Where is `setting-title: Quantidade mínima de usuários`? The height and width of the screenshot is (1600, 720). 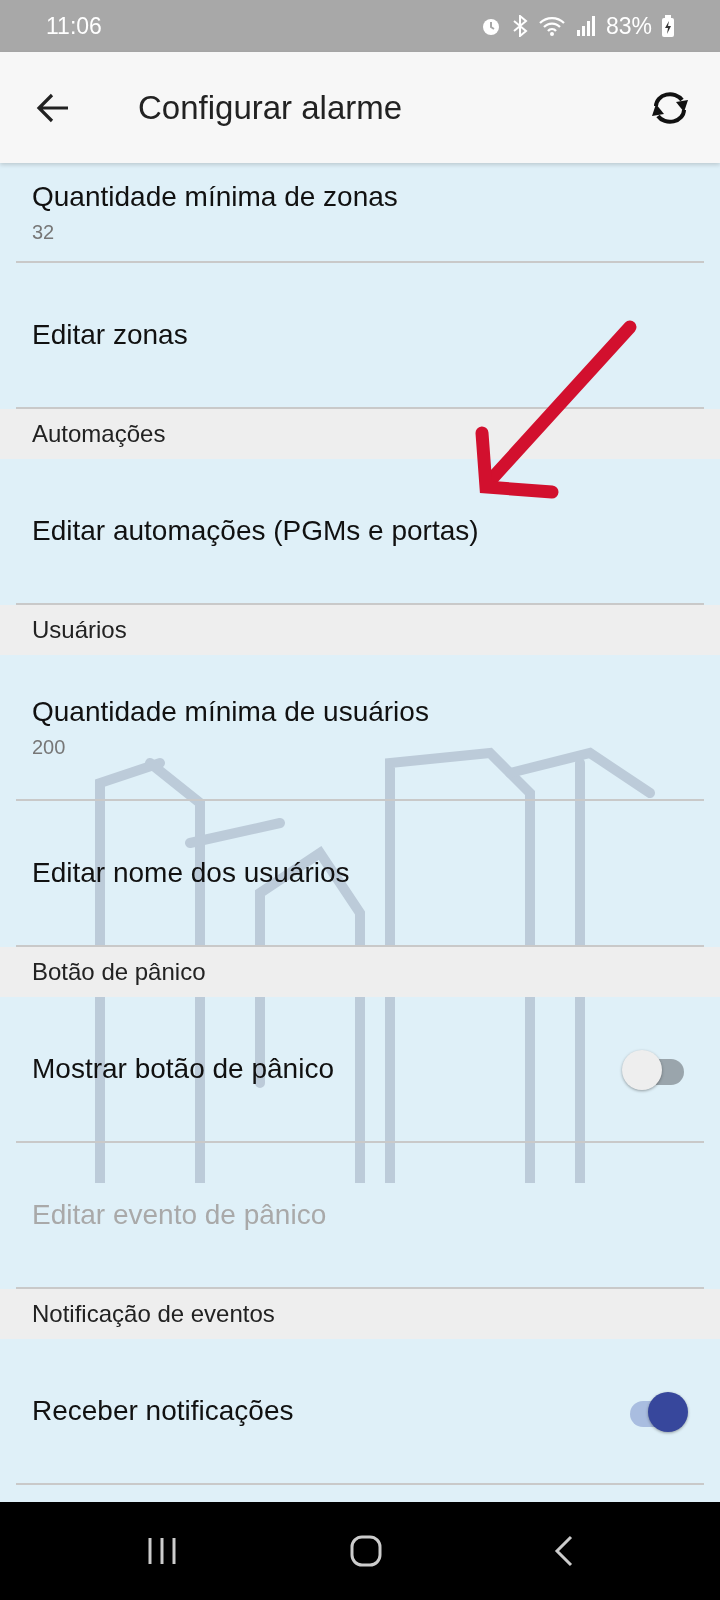
setting-title: Quantidade mínima de usuários is located at coordinates (360, 711).